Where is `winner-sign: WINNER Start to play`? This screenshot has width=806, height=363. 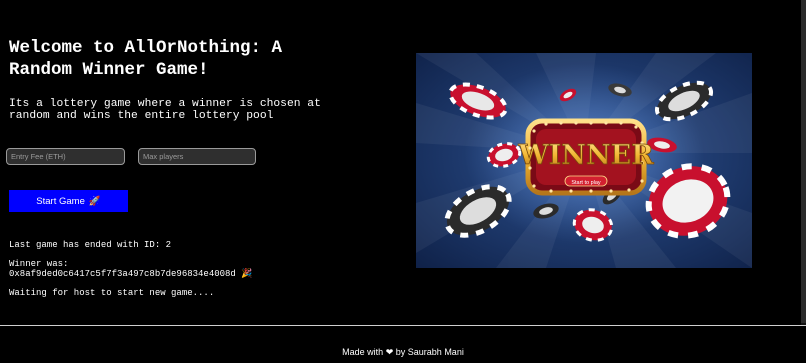 winner-sign: WINNER Start to play is located at coordinates (586, 157).